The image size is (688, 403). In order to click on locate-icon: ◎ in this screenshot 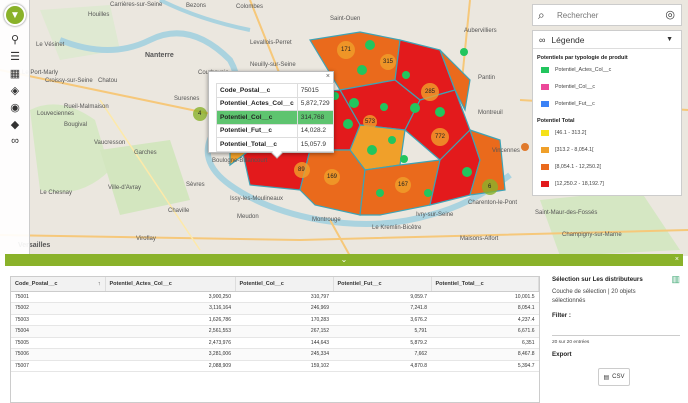, I will do `click(670, 14)`.